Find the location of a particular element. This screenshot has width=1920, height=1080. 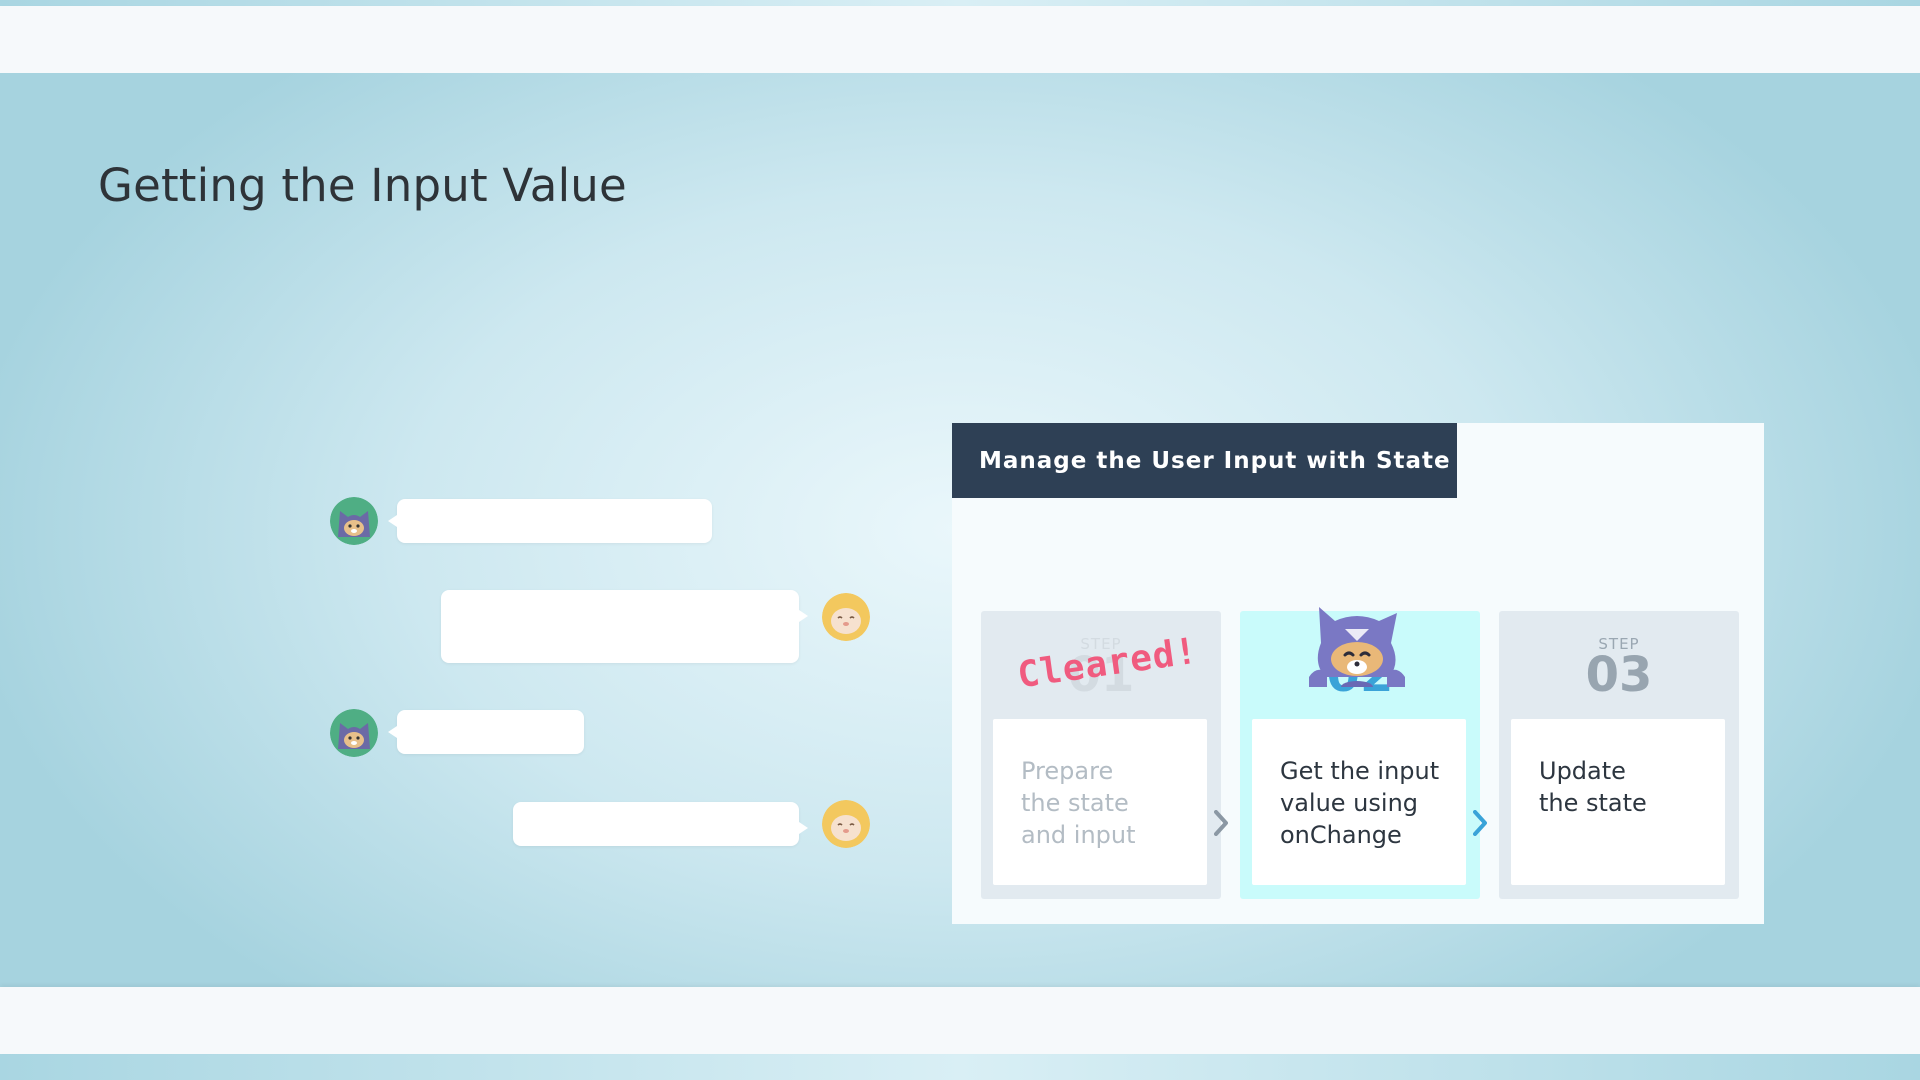

step-number: 03 is located at coordinates (1619, 675).